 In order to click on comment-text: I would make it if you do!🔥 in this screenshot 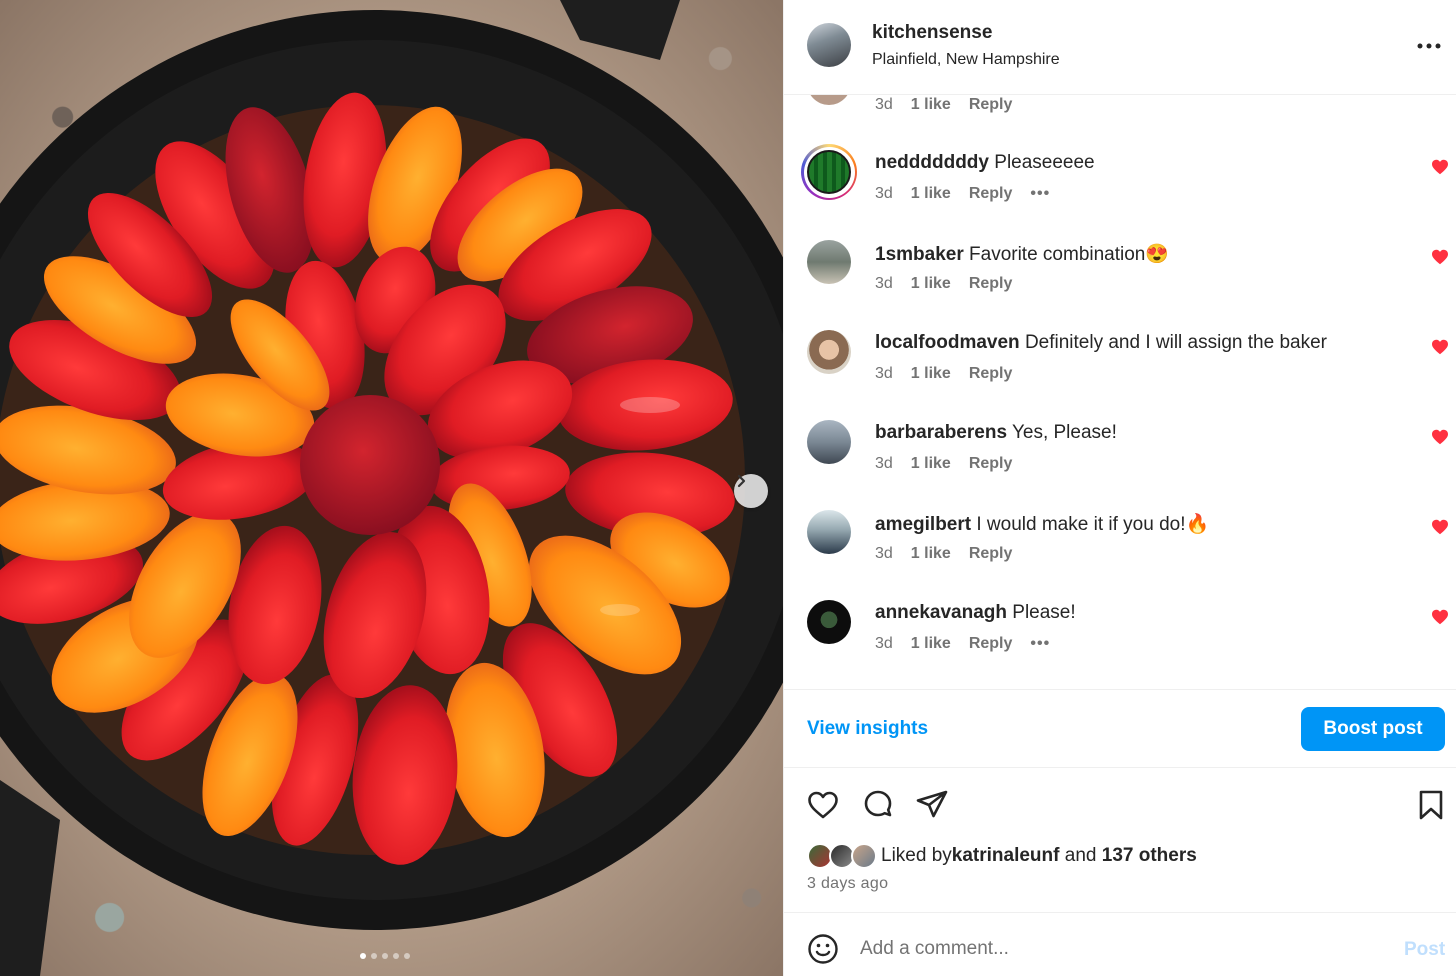, I will do `click(1093, 524)`.